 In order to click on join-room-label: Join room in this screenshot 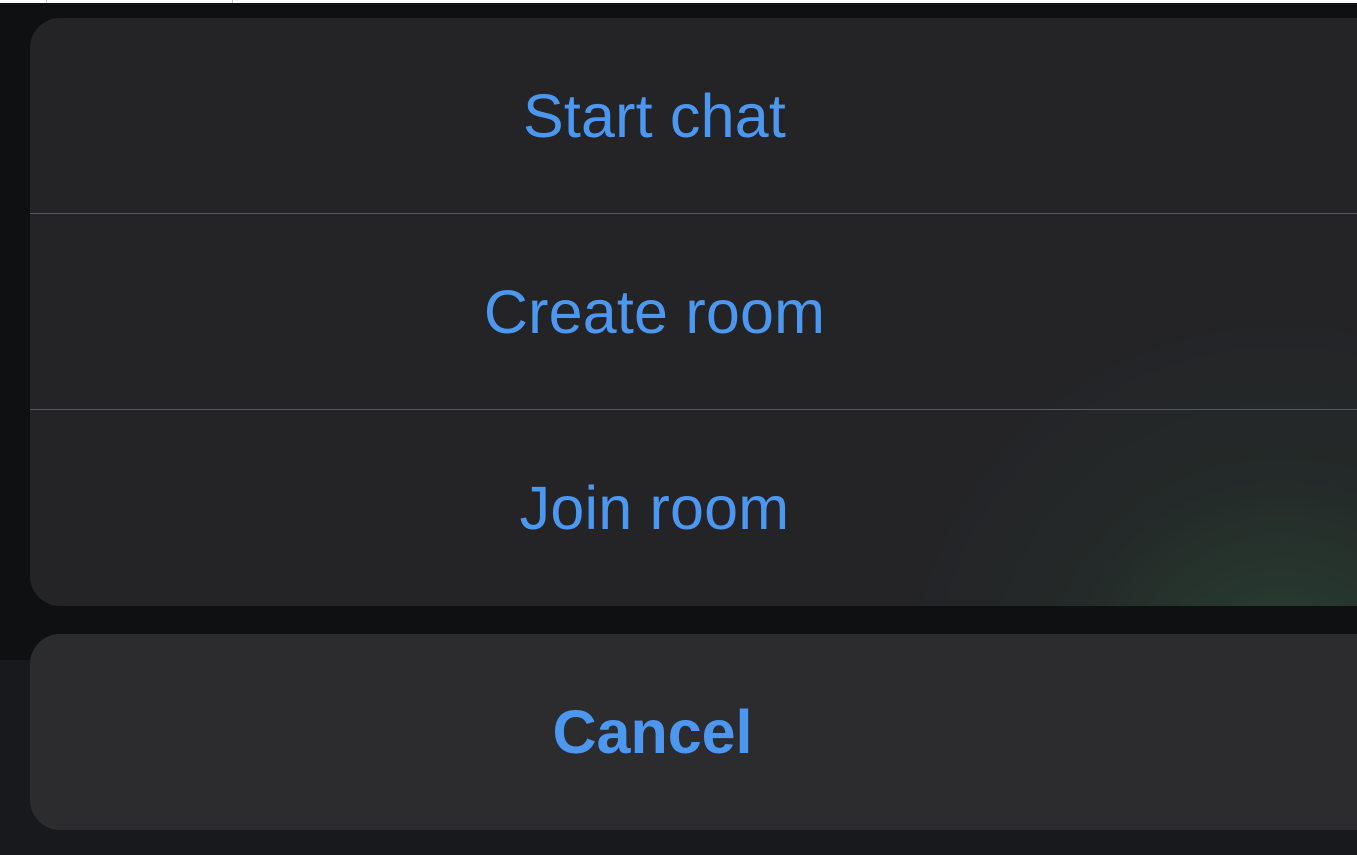, I will do `click(654, 508)`.